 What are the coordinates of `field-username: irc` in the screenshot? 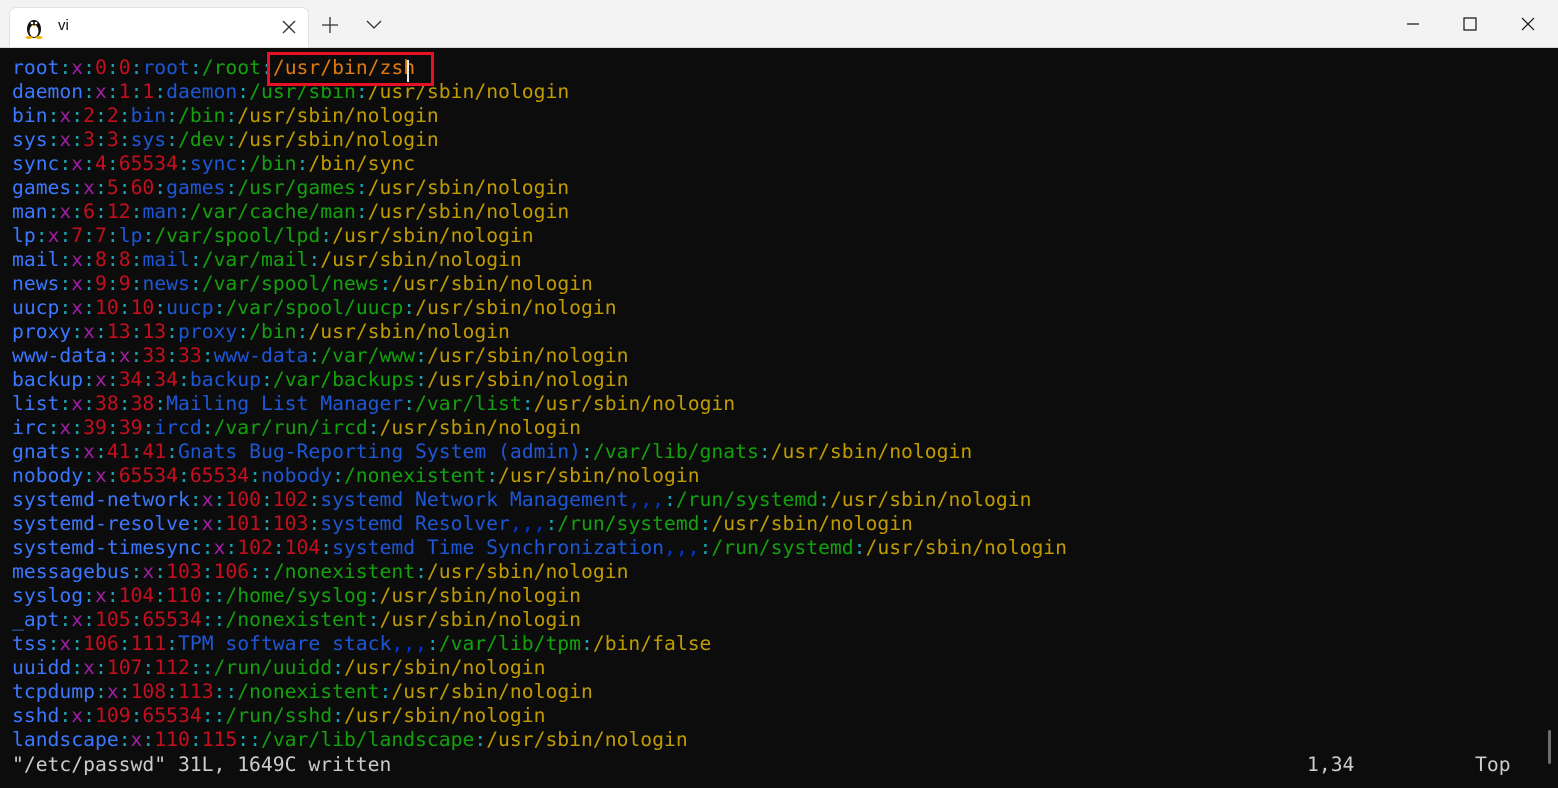 It's located at (30, 427).